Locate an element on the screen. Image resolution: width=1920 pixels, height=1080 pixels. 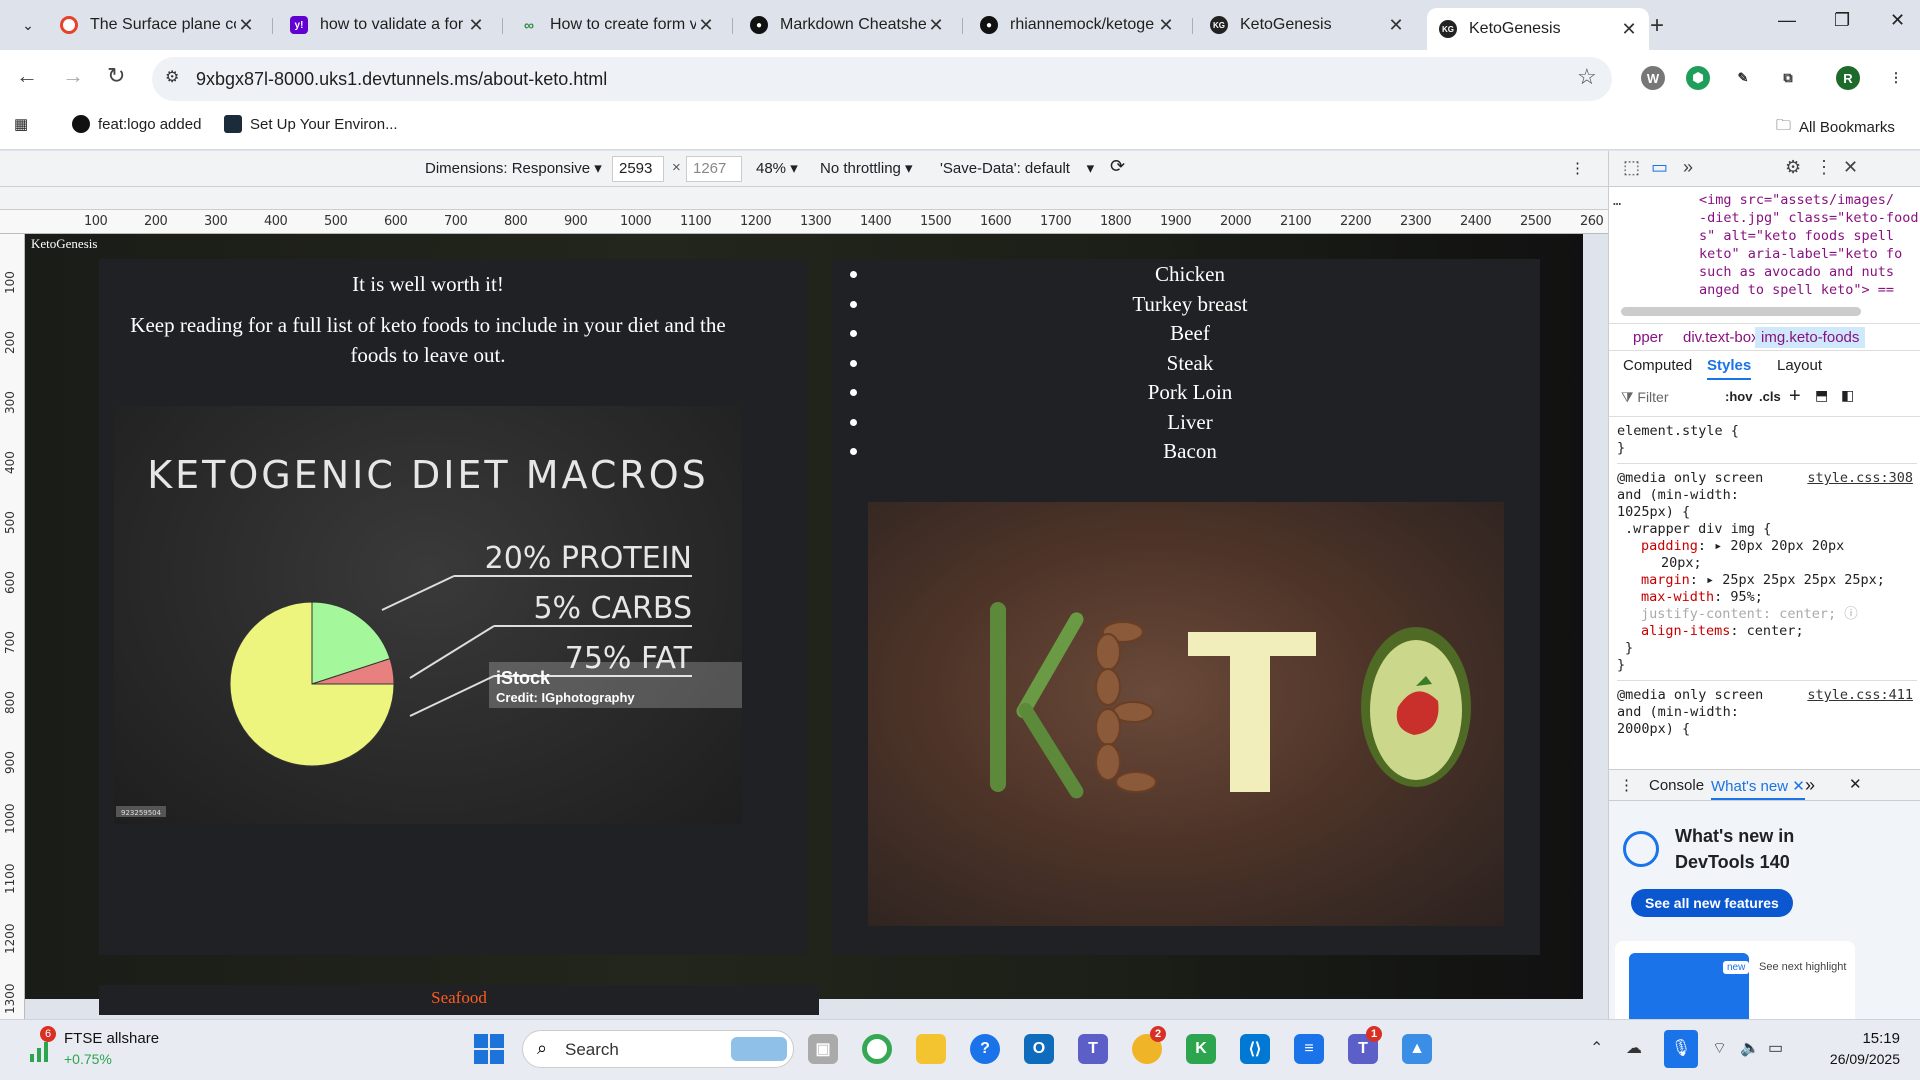
drawer-more-icon: » is located at coordinates (1810, 785).